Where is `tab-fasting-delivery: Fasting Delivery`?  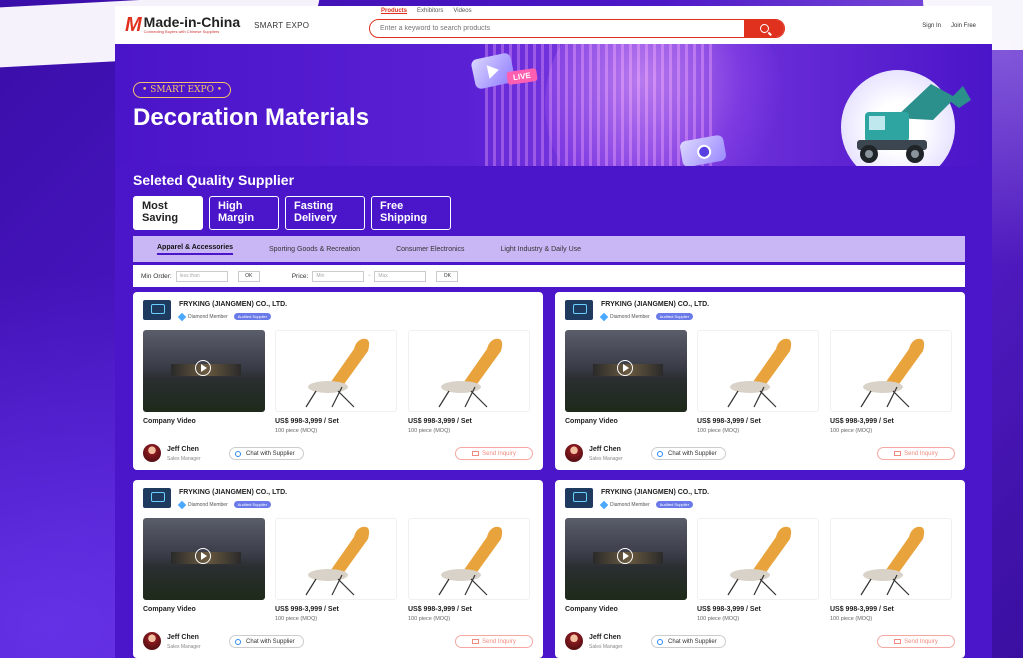 tab-fasting-delivery: Fasting Delivery is located at coordinates (325, 213).